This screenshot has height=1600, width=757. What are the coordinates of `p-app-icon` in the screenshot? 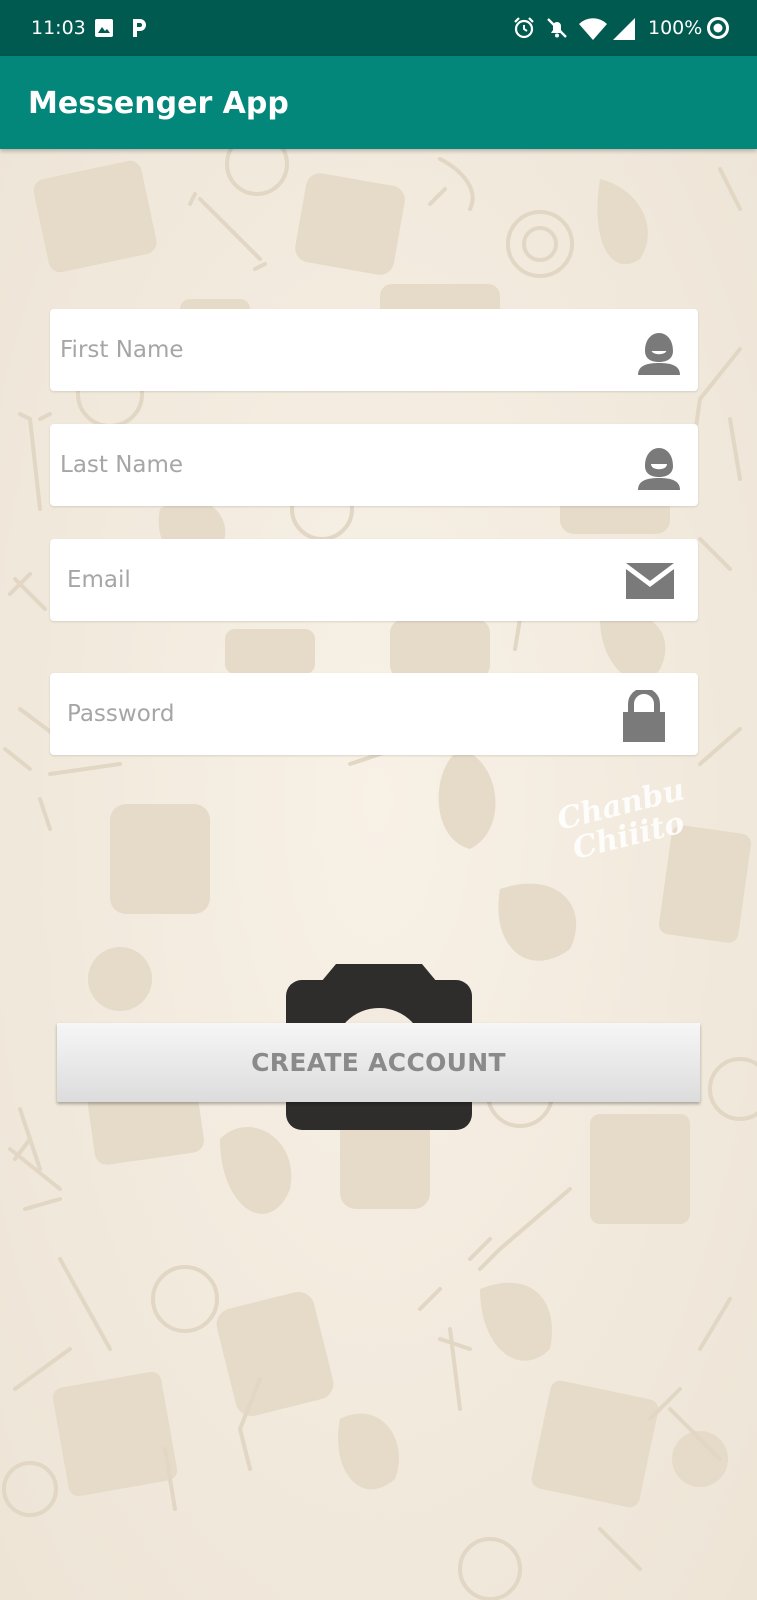 It's located at (139, 28).